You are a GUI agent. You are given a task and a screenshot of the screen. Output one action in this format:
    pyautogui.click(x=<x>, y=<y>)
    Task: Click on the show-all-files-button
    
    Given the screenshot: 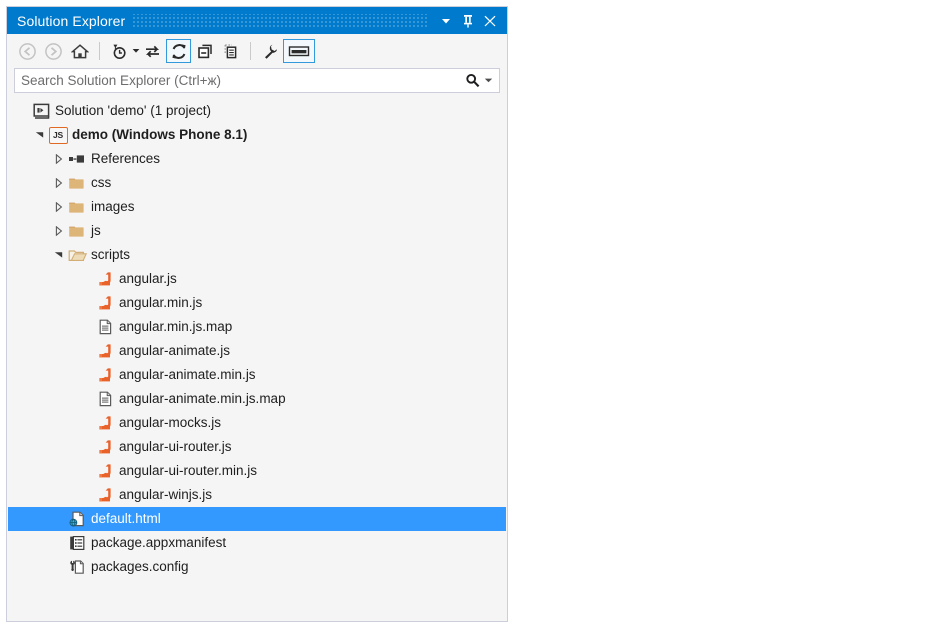 What is the action you would take?
    pyautogui.click(x=230, y=51)
    